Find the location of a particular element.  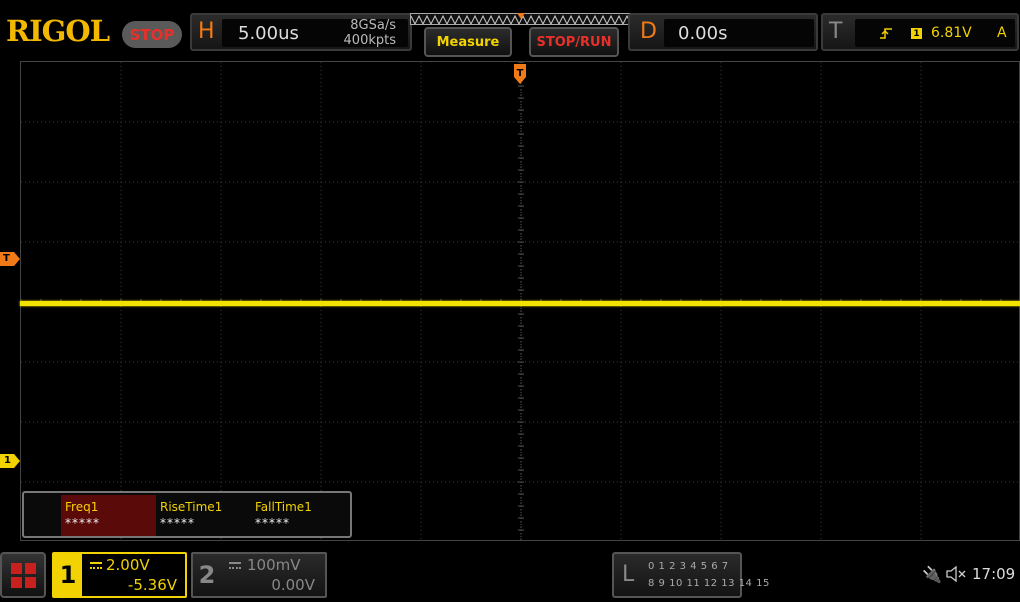

trigger-panel: T 1 6.81V A is located at coordinates (920, 32).